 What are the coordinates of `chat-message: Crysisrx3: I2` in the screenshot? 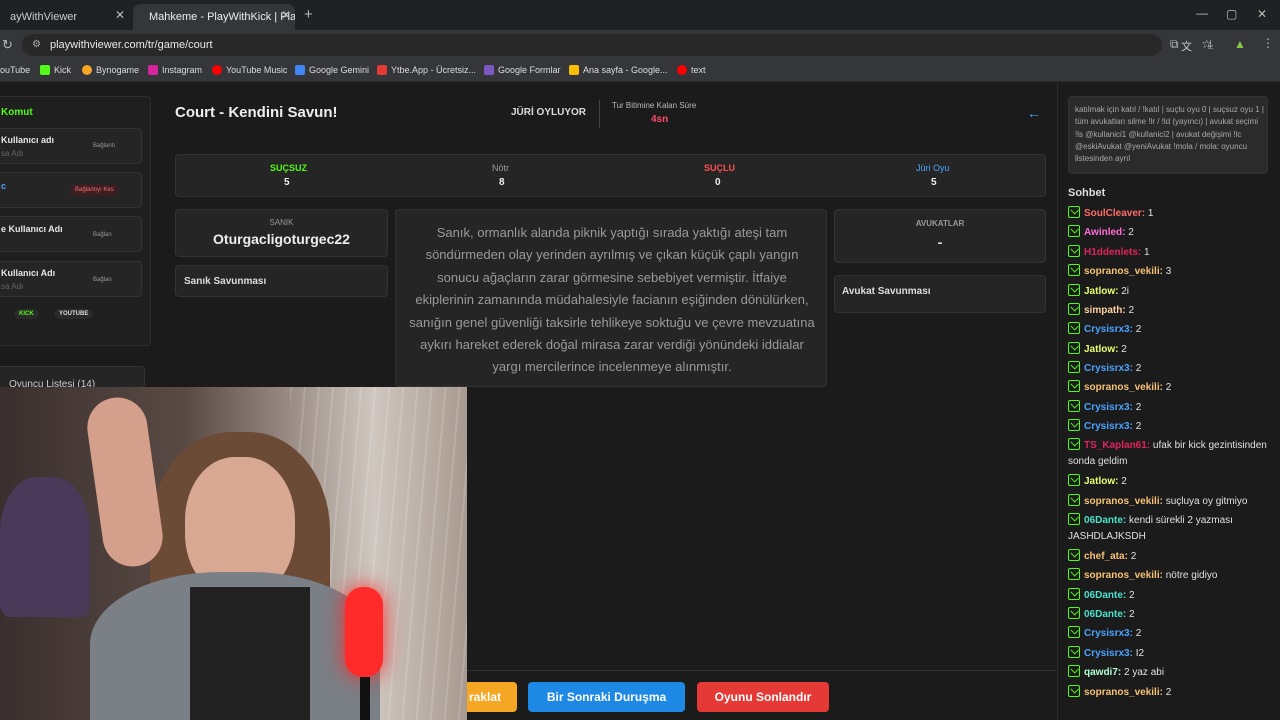 It's located at (1173, 654).